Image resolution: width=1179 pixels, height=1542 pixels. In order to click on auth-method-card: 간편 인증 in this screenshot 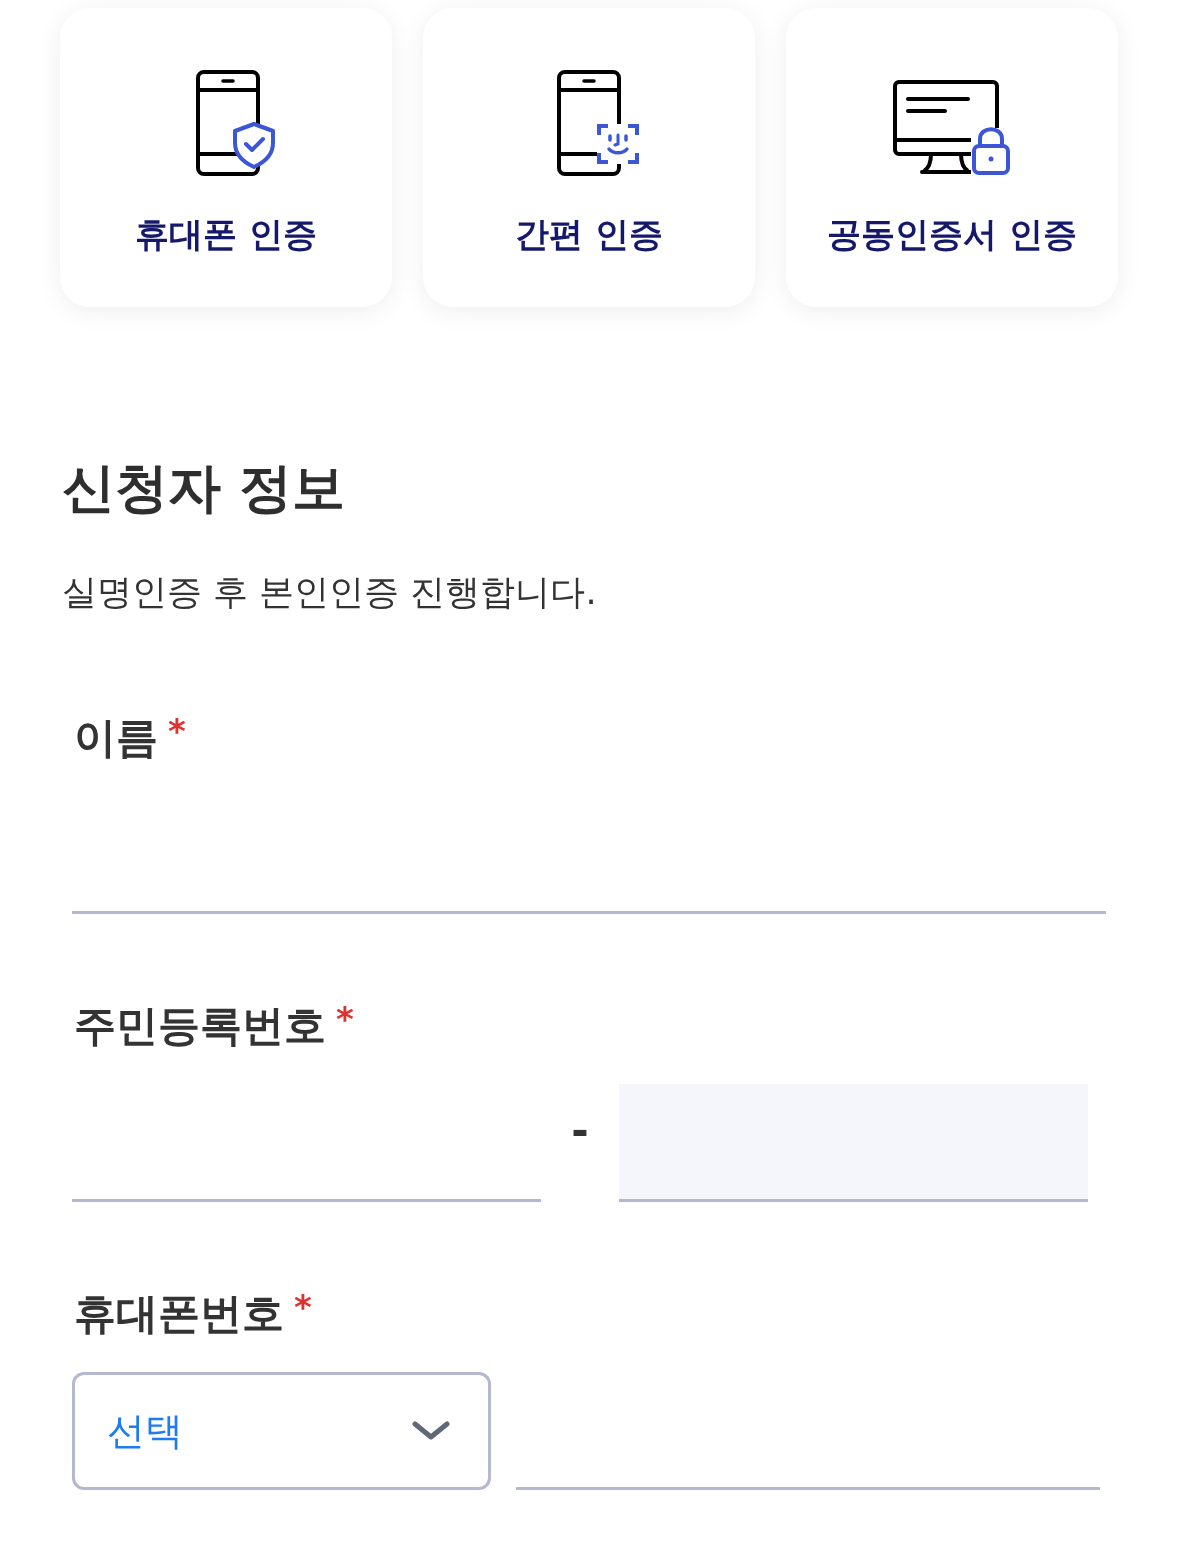, I will do `click(589, 157)`.